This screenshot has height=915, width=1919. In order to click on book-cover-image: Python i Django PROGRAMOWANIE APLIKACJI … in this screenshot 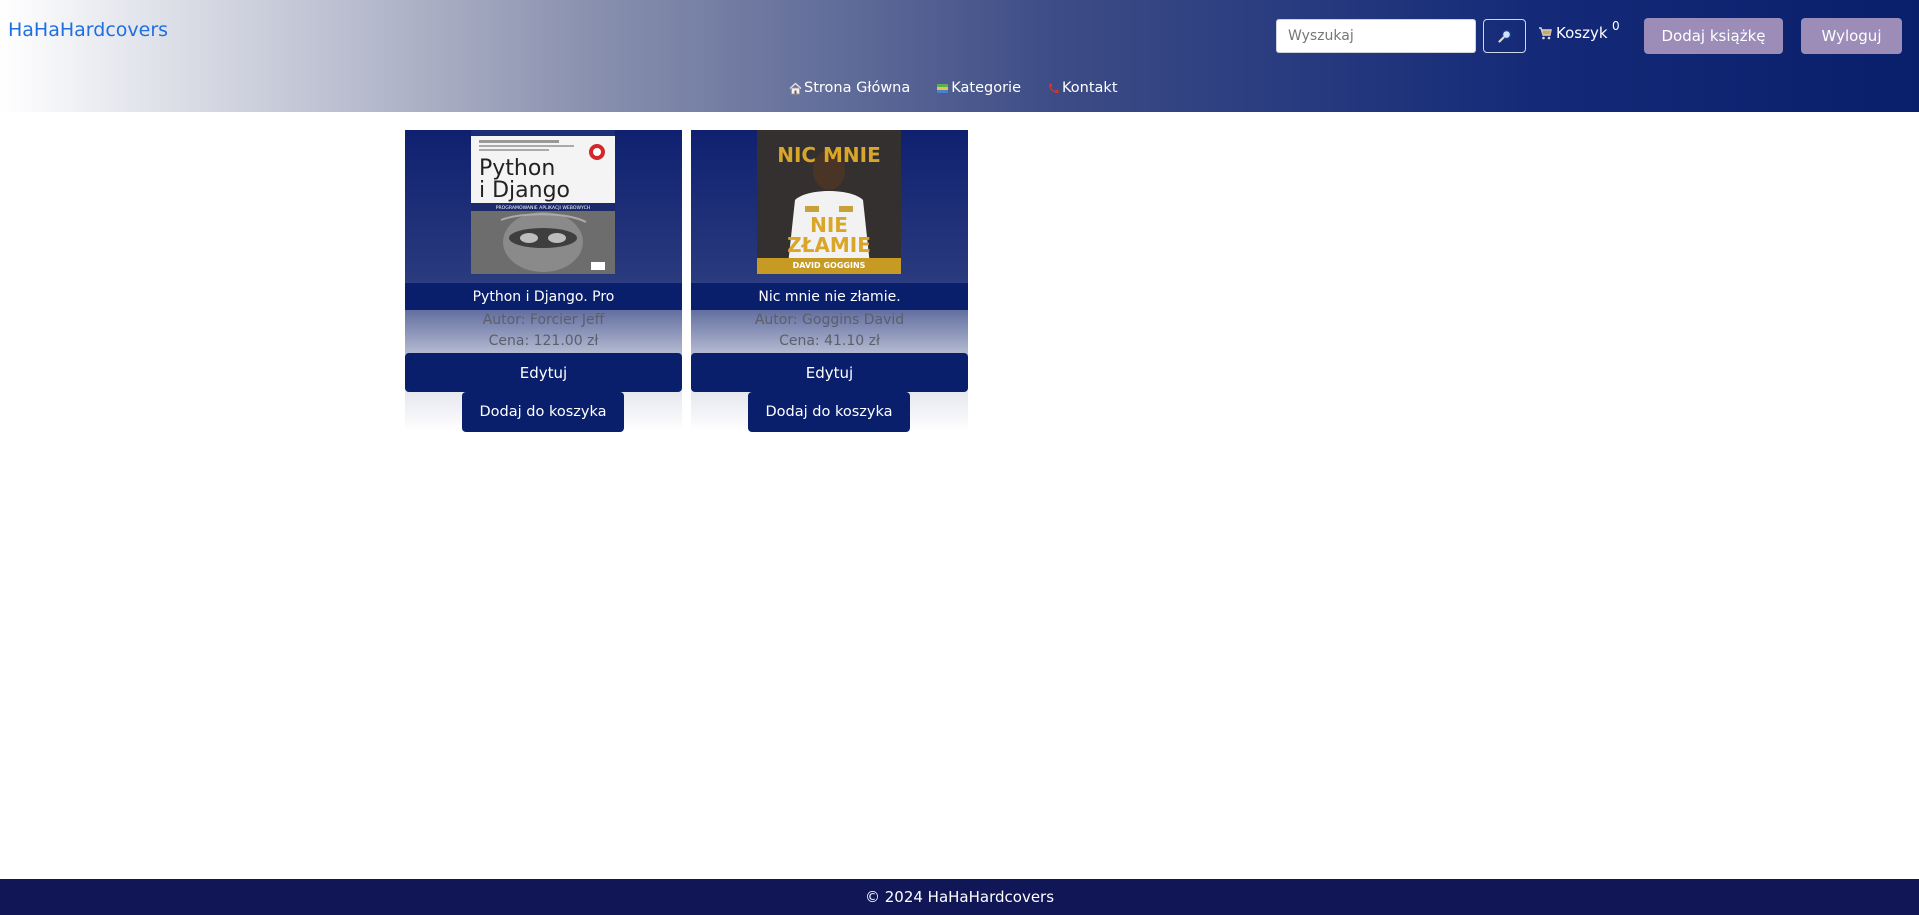, I will do `click(543, 202)`.